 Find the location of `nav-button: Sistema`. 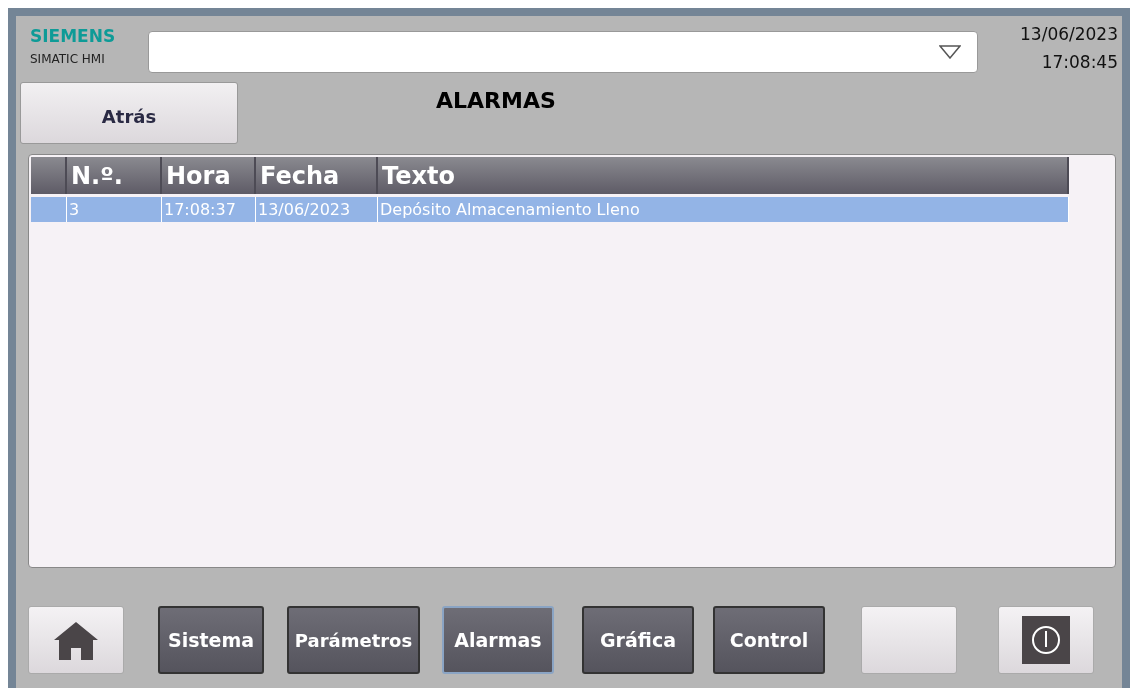

nav-button: Sistema is located at coordinates (211, 640).